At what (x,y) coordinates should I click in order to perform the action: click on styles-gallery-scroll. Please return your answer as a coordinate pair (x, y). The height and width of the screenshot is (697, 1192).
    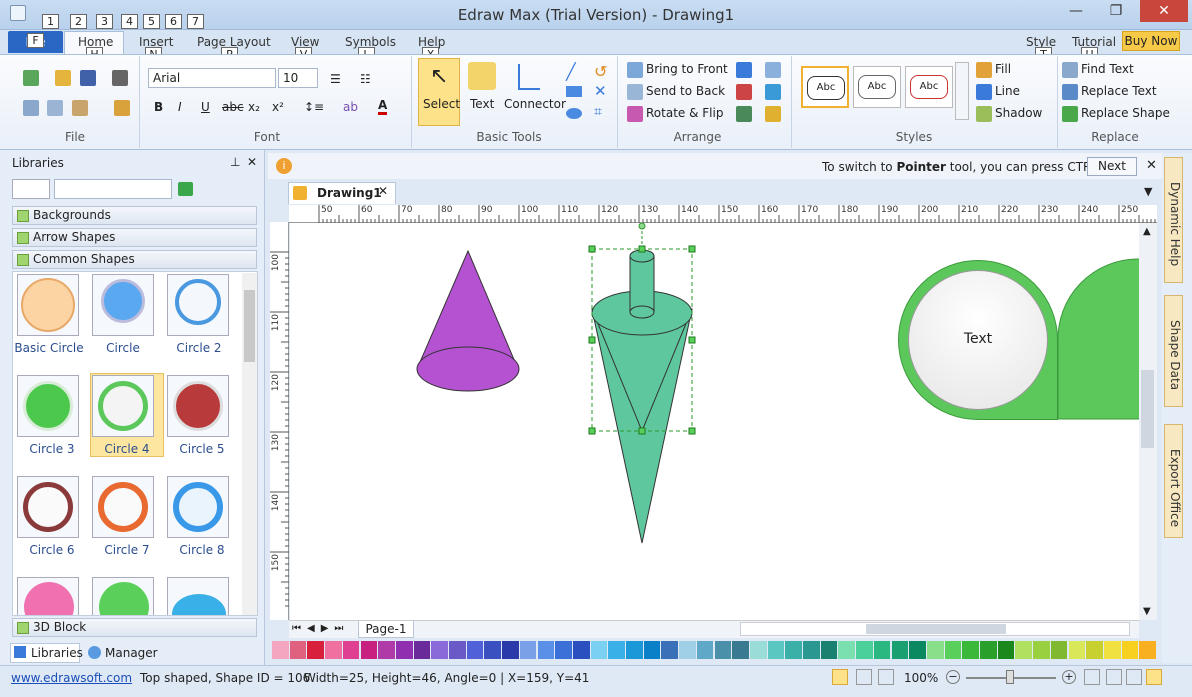
    Looking at the image, I should click on (962, 91).